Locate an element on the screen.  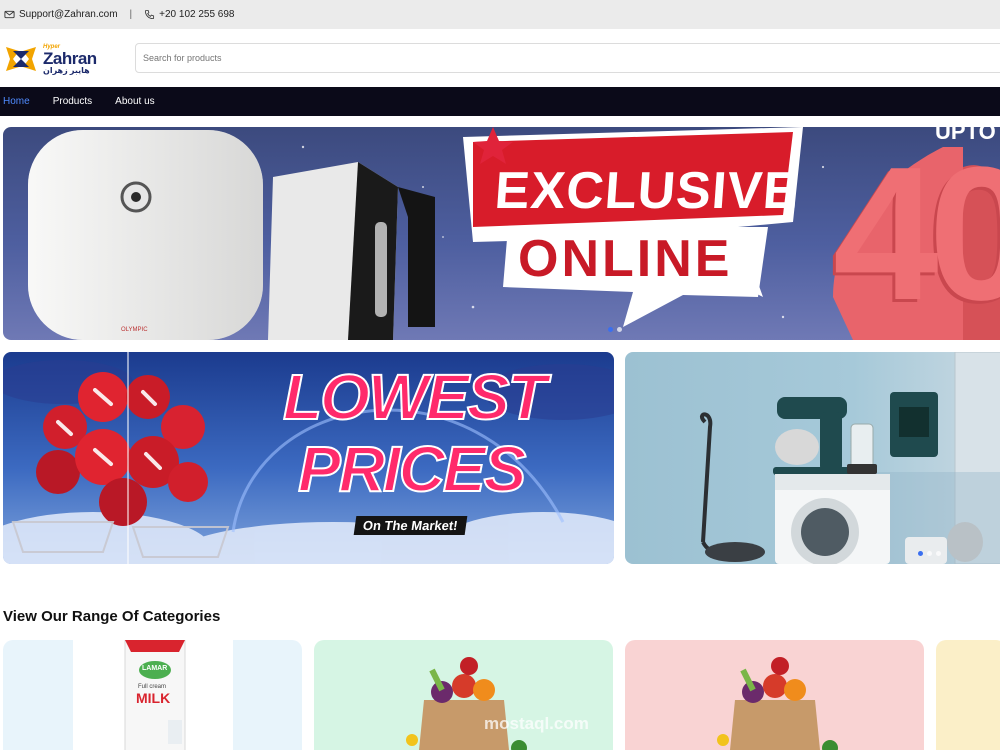
heater-brand-label: OLYMPIC is located at coordinates (134, 330).